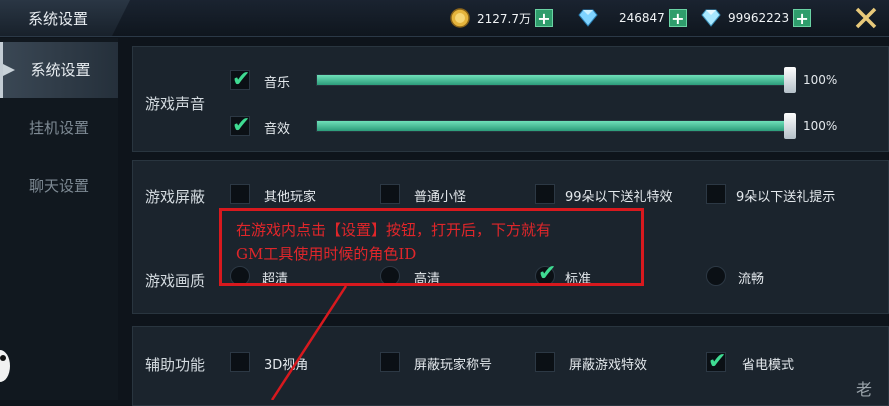 The height and width of the screenshot is (406, 889). I want to click on music-slider-thumb, so click(790, 80).